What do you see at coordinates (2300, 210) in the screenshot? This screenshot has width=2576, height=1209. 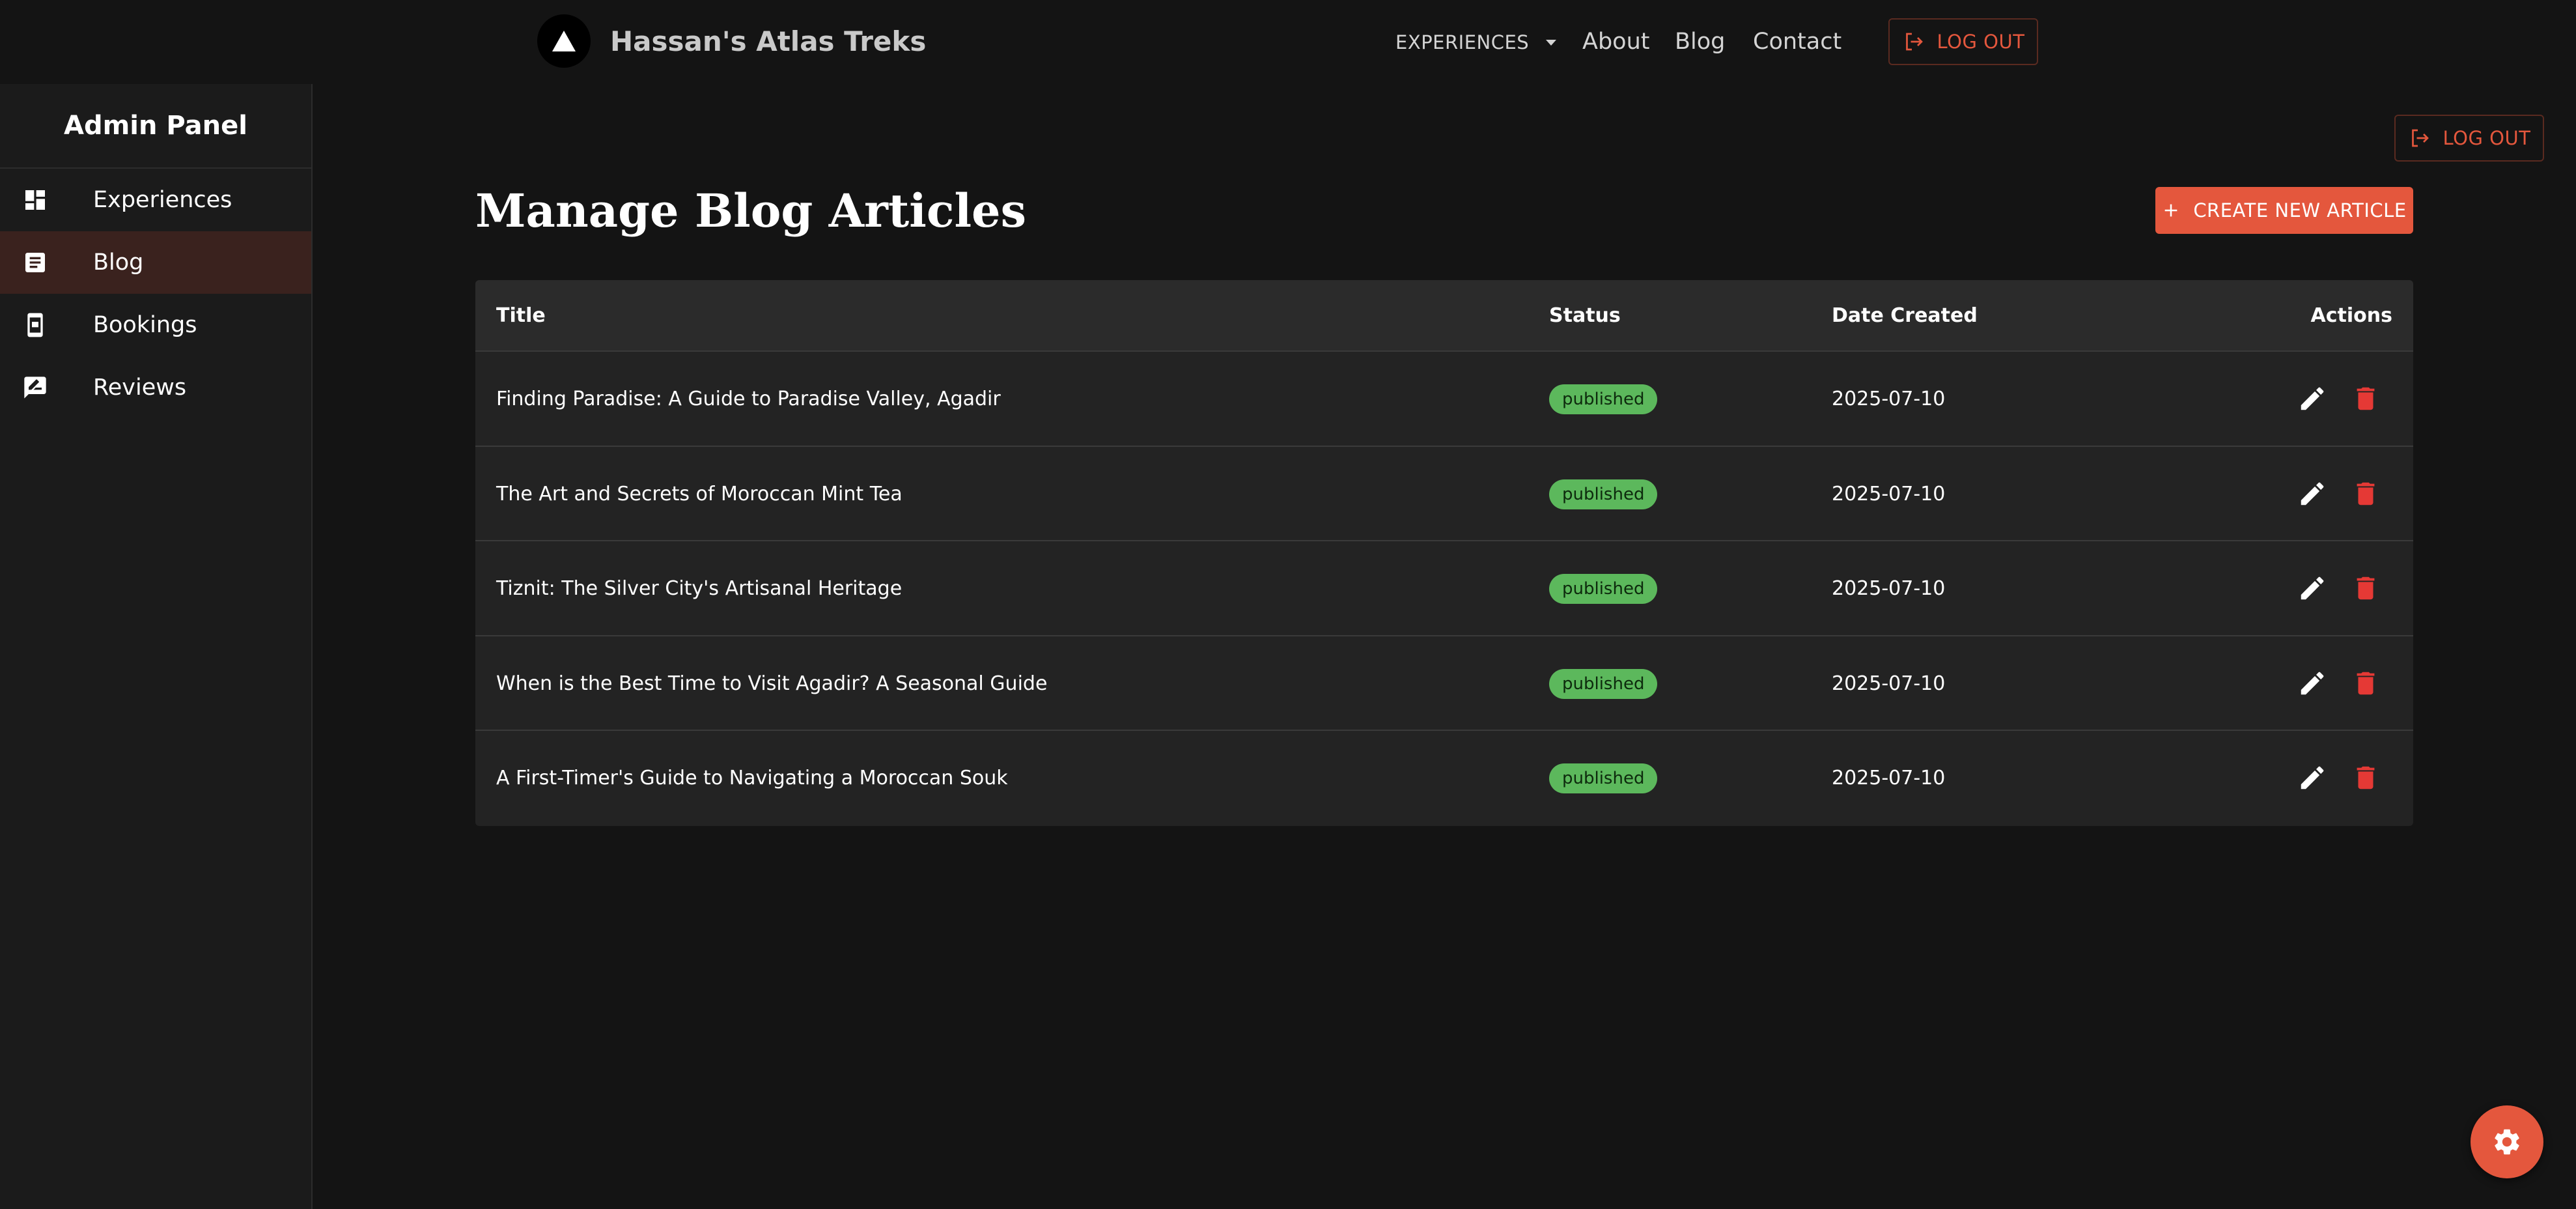 I see `create-new-article-label: CREATE NEW ARTICLE` at bounding box center [2300, 210].